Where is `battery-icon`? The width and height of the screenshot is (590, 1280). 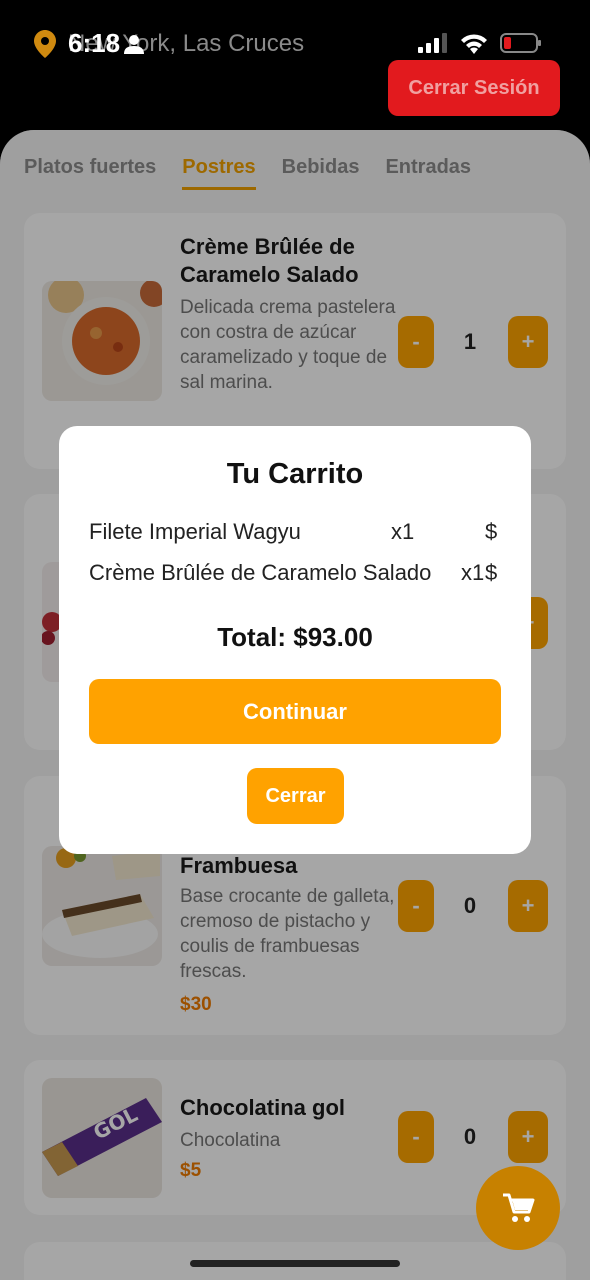 battery-icon is located at coordinates (520, 43).